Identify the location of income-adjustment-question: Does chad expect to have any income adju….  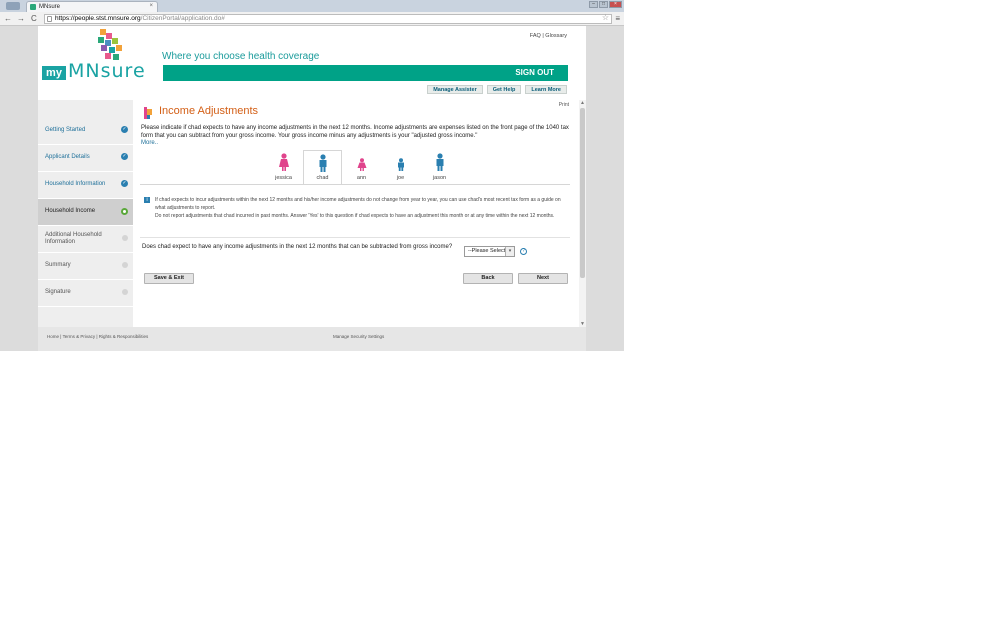
(297, 247).